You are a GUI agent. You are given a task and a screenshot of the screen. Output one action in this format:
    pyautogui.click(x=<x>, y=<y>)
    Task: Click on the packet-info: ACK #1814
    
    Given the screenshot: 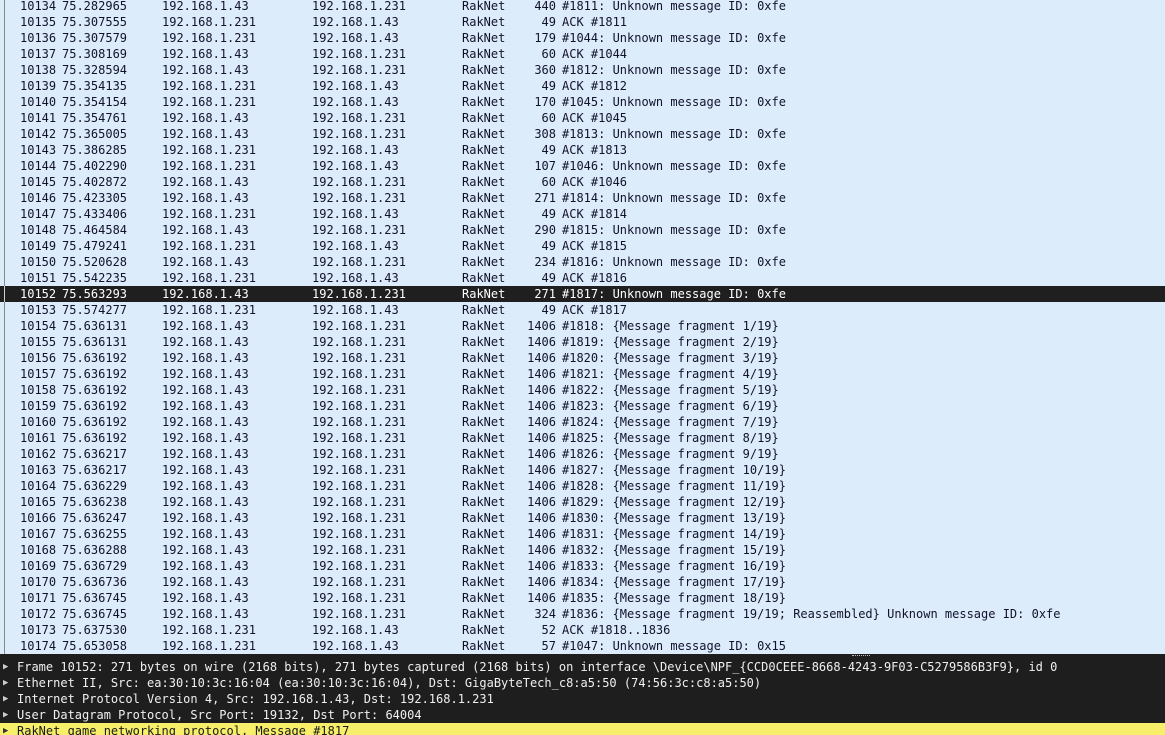 What is the action you would take?
    pyautogui.click(x=595, y=214)
    